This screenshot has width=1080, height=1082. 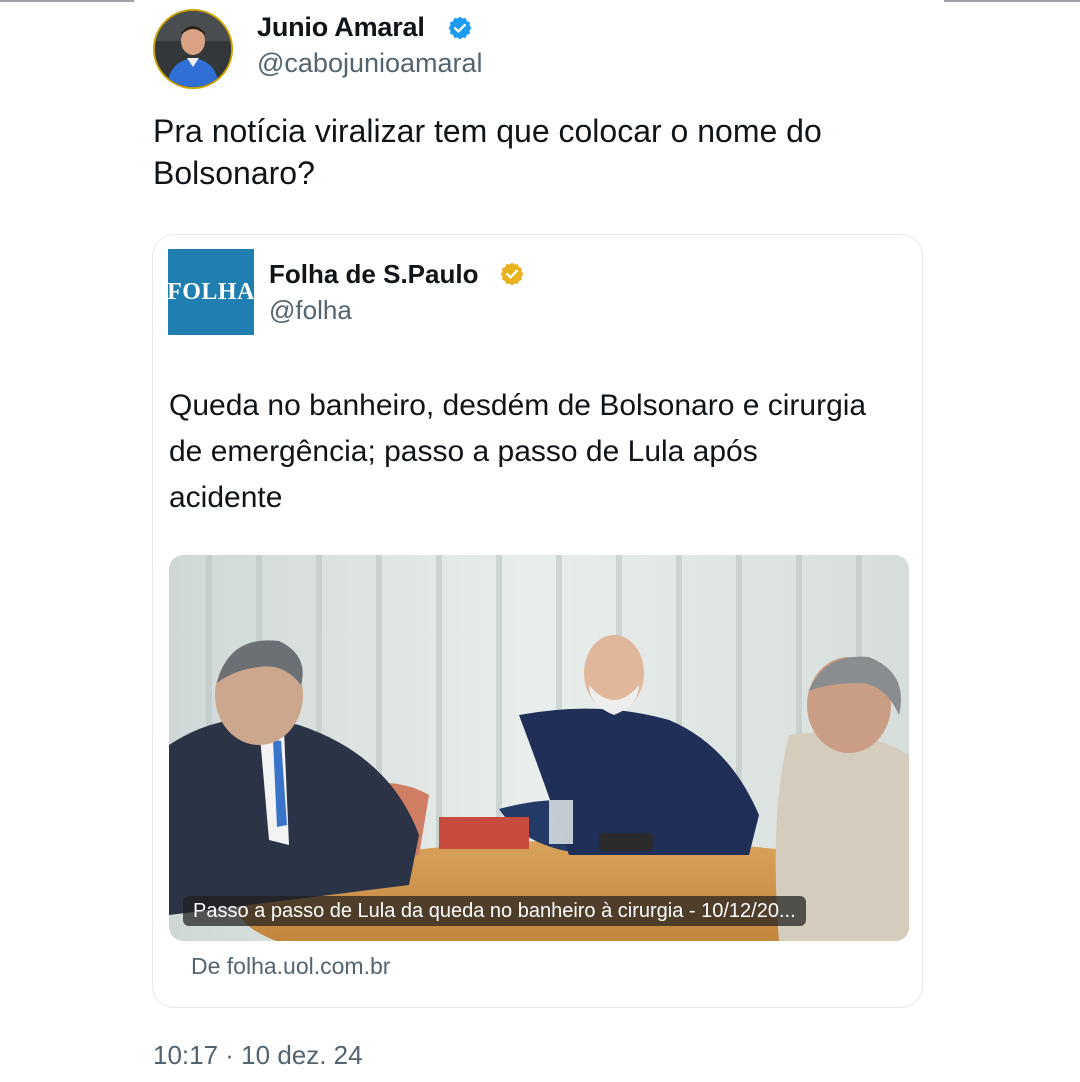 I want to click on tweet-timestamp: 10:17 · 10 dez. 24, so click(x=258, y=1055).